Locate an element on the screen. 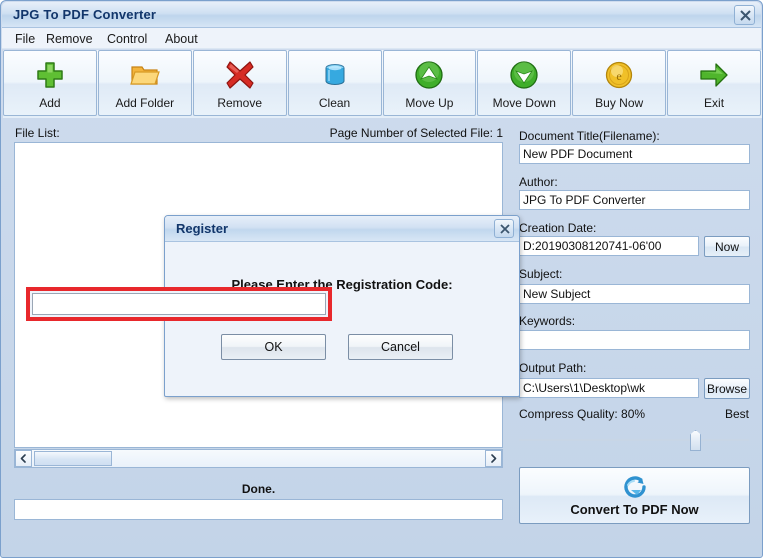 The image size is (763, 558). ok-button: OK is located at coordinates (273, 347).